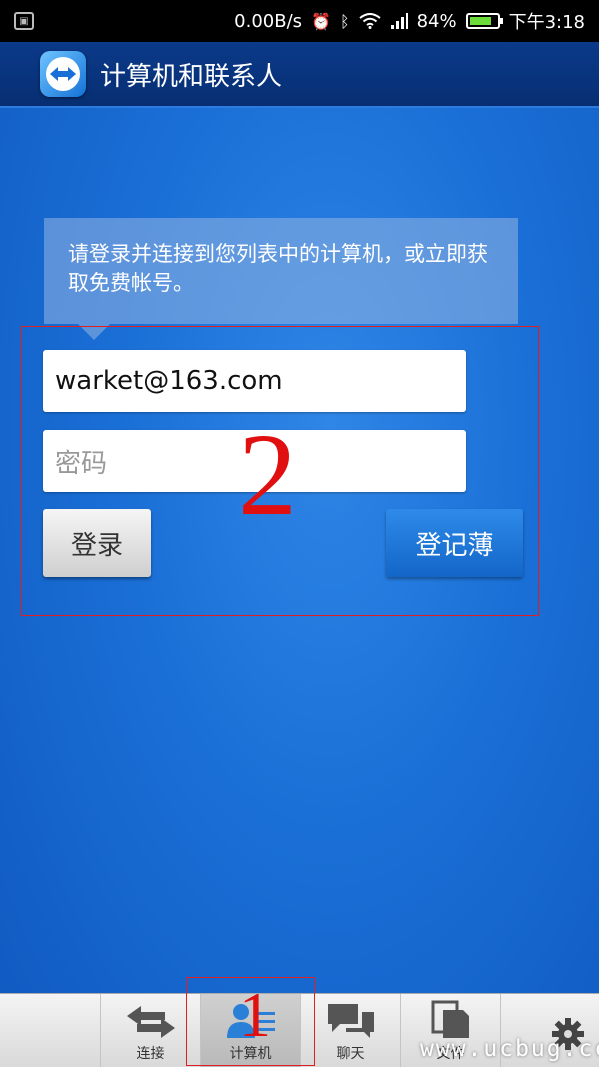 The image size is (599, 1067). I want to click on tab-connect-label: 连接, so click(150, 1054).